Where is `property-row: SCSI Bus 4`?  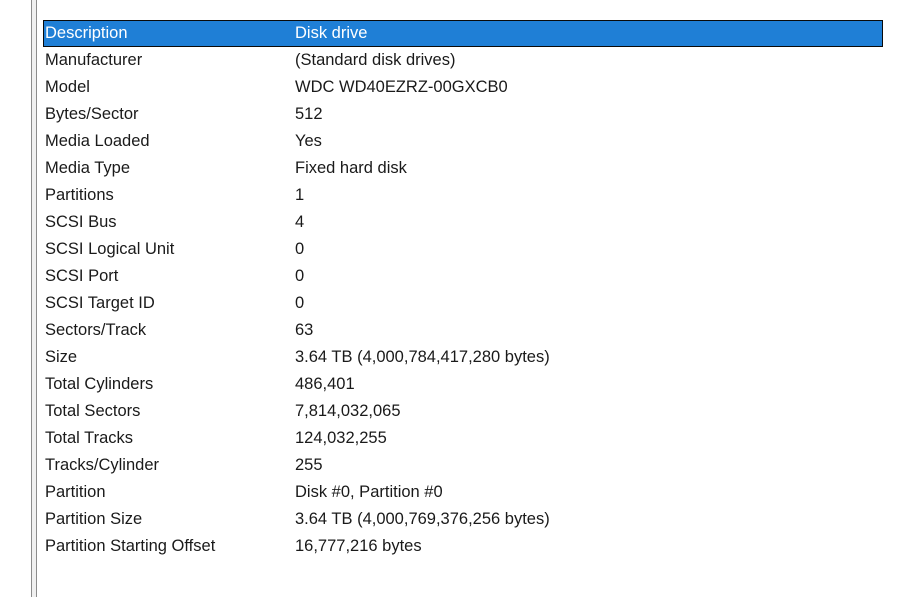
property-row: SCSI Bus 4 is located at coordinates (463, 222).